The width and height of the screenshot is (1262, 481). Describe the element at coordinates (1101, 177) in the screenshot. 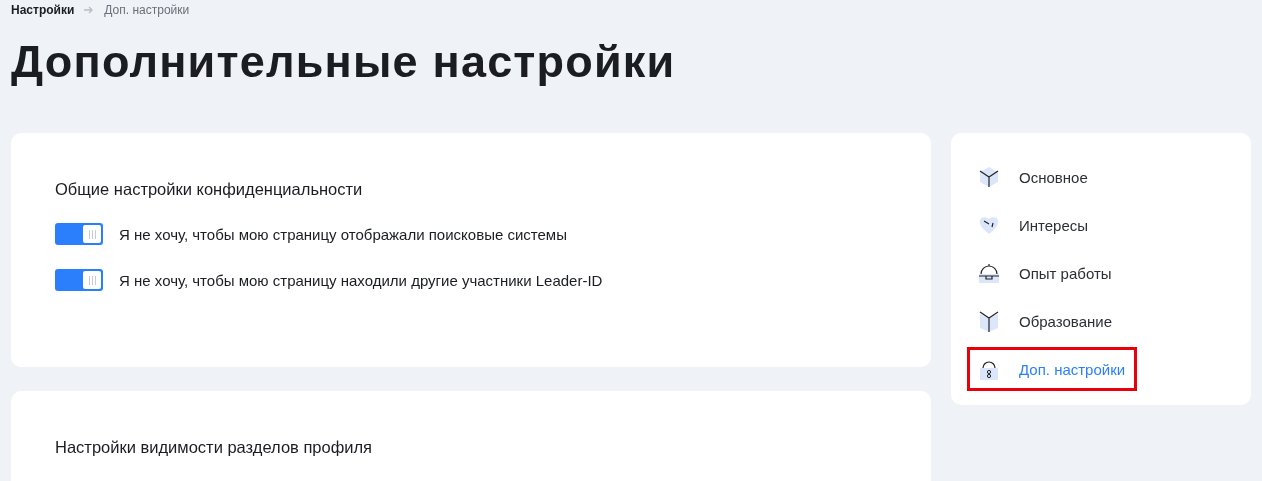

I see `sidebar-item: Основное` at that location.